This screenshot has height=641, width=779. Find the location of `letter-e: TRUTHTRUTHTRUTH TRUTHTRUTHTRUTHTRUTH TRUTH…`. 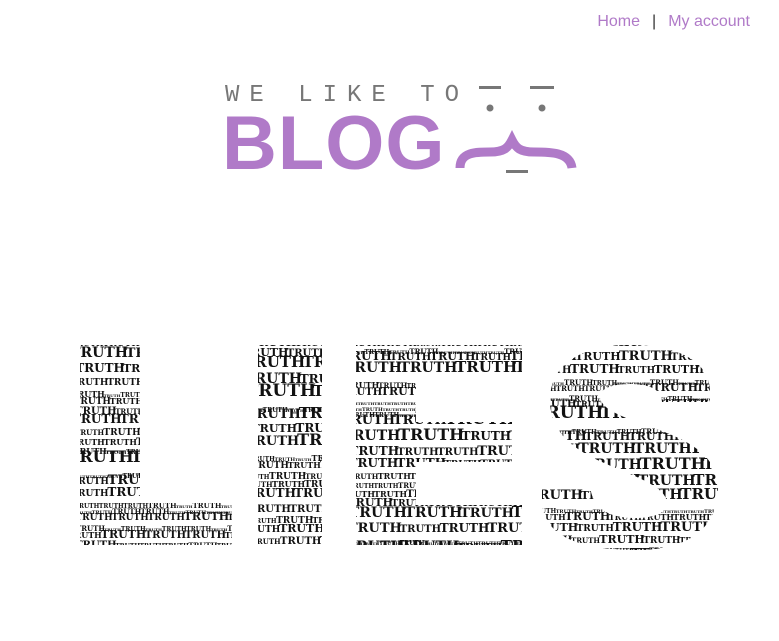

letter-e: TRUTHTRUTHTRUTH TRUTHTRUTHTRUTHTRUTH TRUTH… is located at coordinates (449, 447).